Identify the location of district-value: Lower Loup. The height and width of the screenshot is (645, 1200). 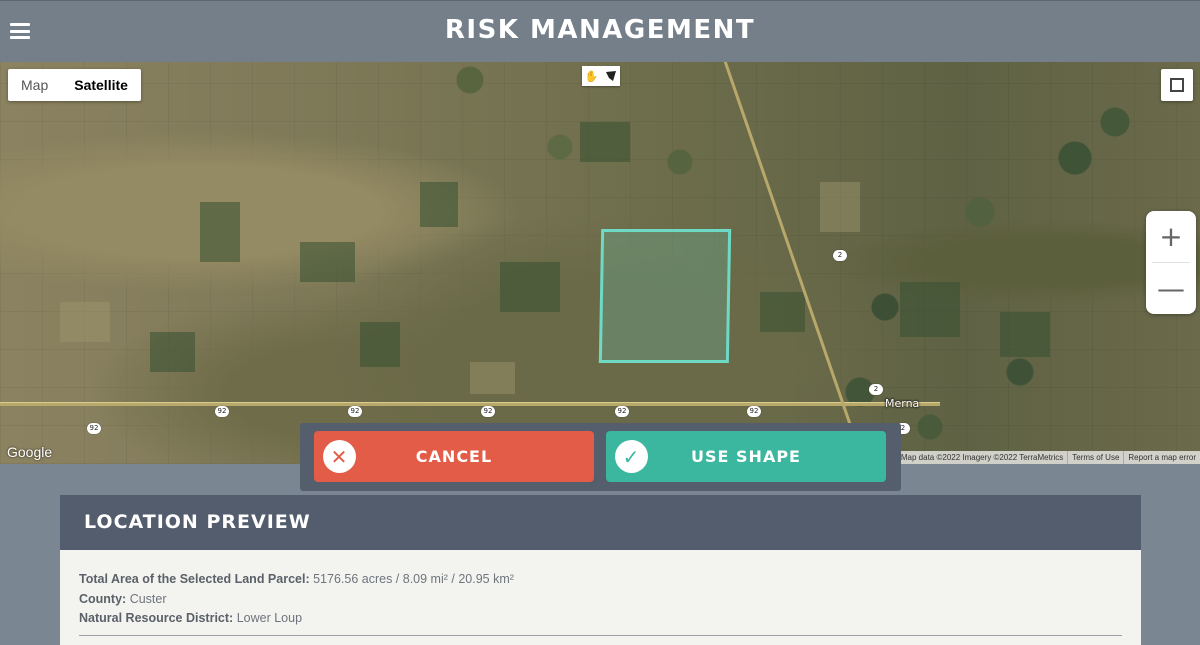
(269, 618).